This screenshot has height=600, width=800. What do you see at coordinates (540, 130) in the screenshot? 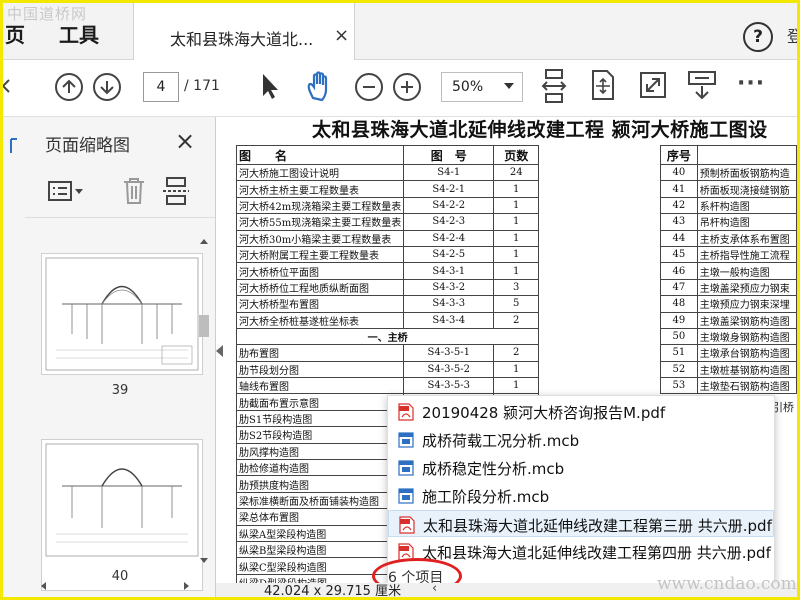
I see `document-title: 太和县珠海大道北延伸线改建工程 颍河大桥施工图设` at bounding box center [540, 130].